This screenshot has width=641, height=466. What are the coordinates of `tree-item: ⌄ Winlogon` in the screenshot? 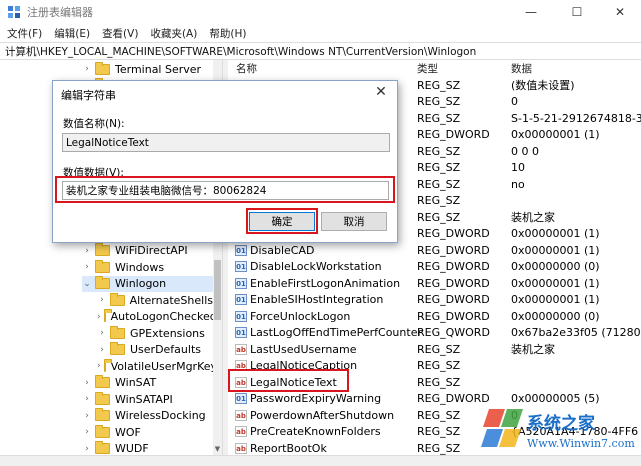 It's located at (147, 283).